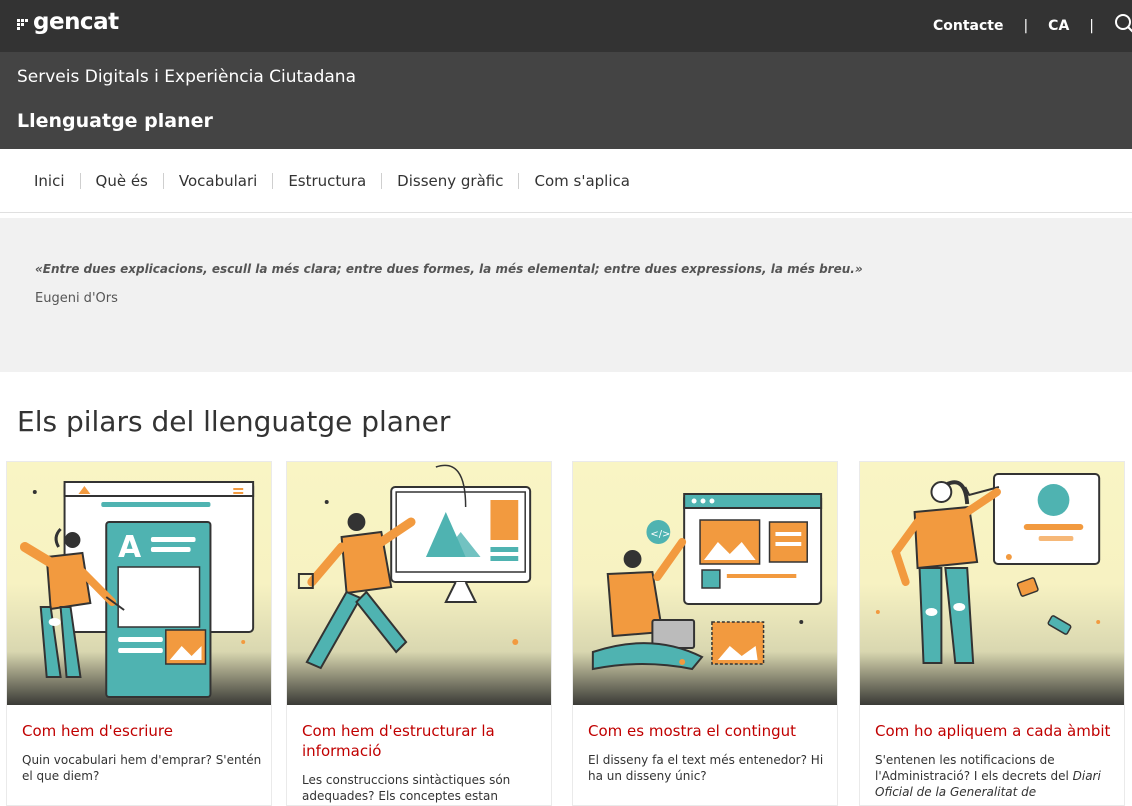  Describe the element at coordinates (707, 731) in the screenshot. I see `card-title: Com es mostra el contingut` at that location.